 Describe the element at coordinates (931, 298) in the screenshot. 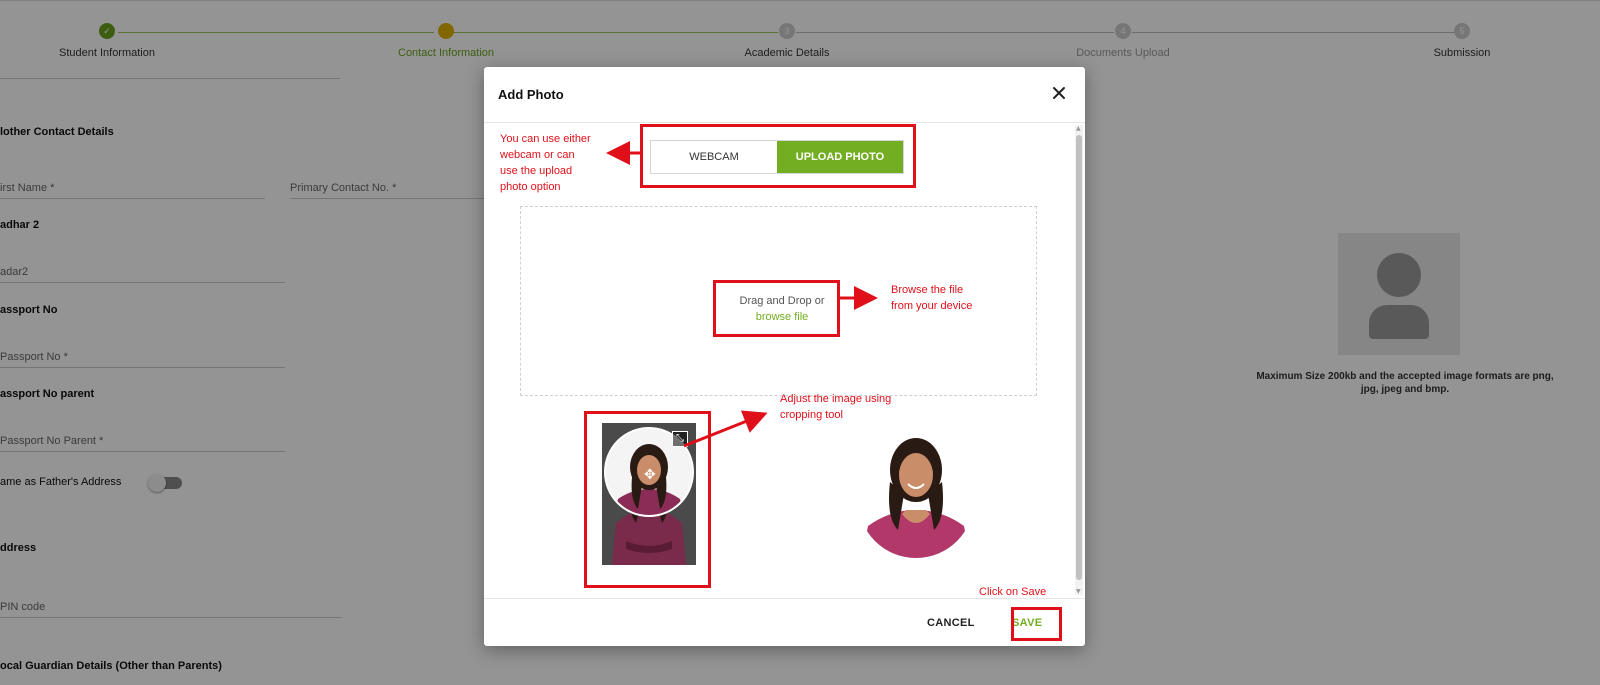

I see `annotation-browse-note: Browse the file from your device` at that location.